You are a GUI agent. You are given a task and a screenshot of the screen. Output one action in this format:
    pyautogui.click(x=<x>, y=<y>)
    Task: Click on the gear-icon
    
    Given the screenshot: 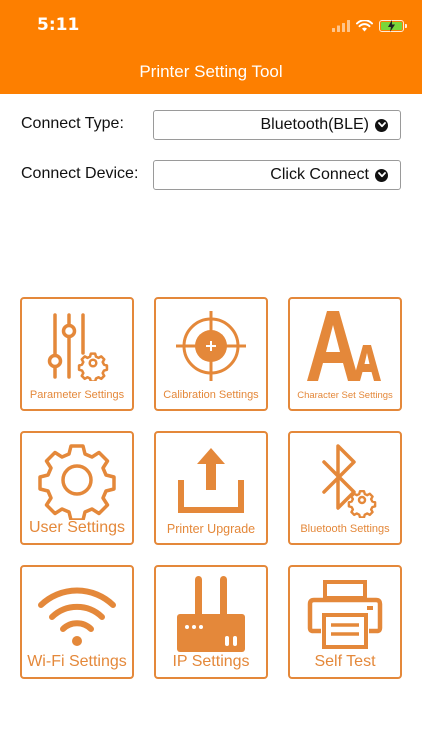 What is the action you would take?
    pyautogui.click(x=77, y=482)
    